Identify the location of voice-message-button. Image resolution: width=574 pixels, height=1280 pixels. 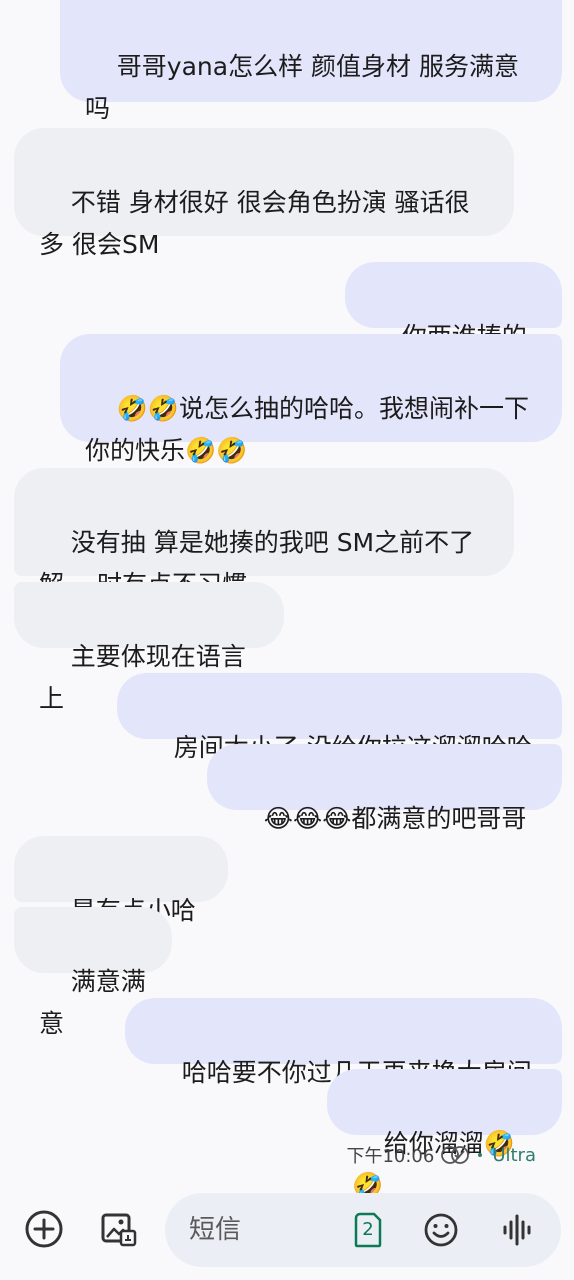
(517, 1230).